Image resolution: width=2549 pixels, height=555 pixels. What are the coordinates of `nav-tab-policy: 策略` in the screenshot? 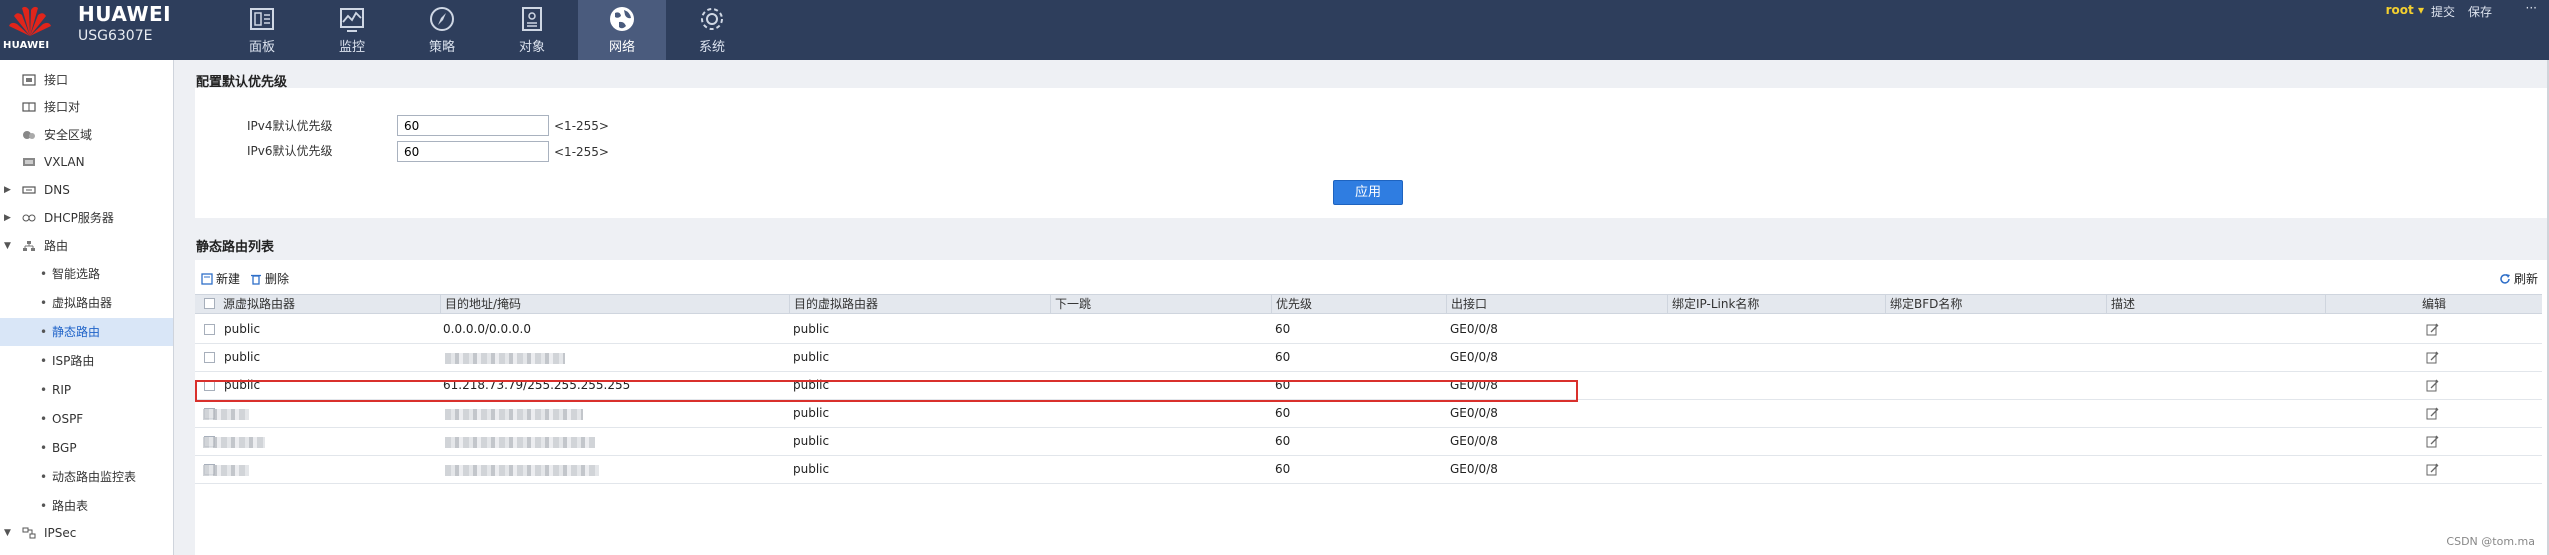 It's located at (442, 30).